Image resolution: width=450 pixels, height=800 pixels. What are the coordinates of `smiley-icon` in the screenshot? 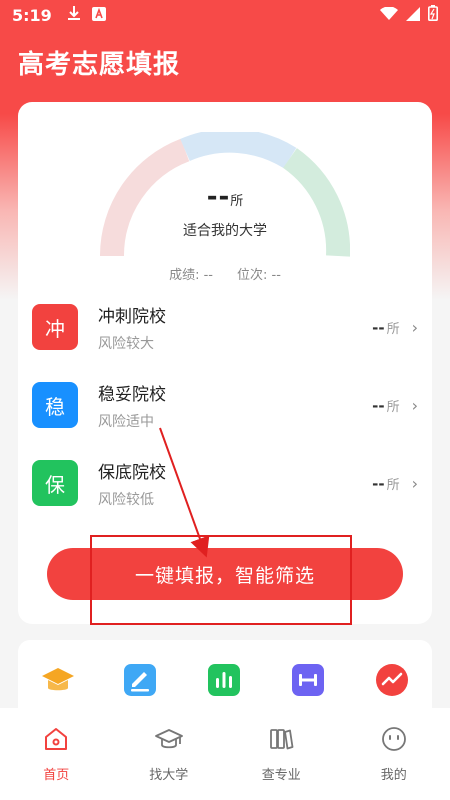 It's located at (393, 739).